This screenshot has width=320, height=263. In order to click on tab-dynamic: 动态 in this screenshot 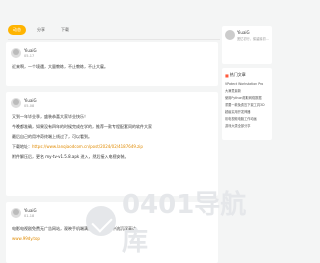, I will do `click(17, 30)`.